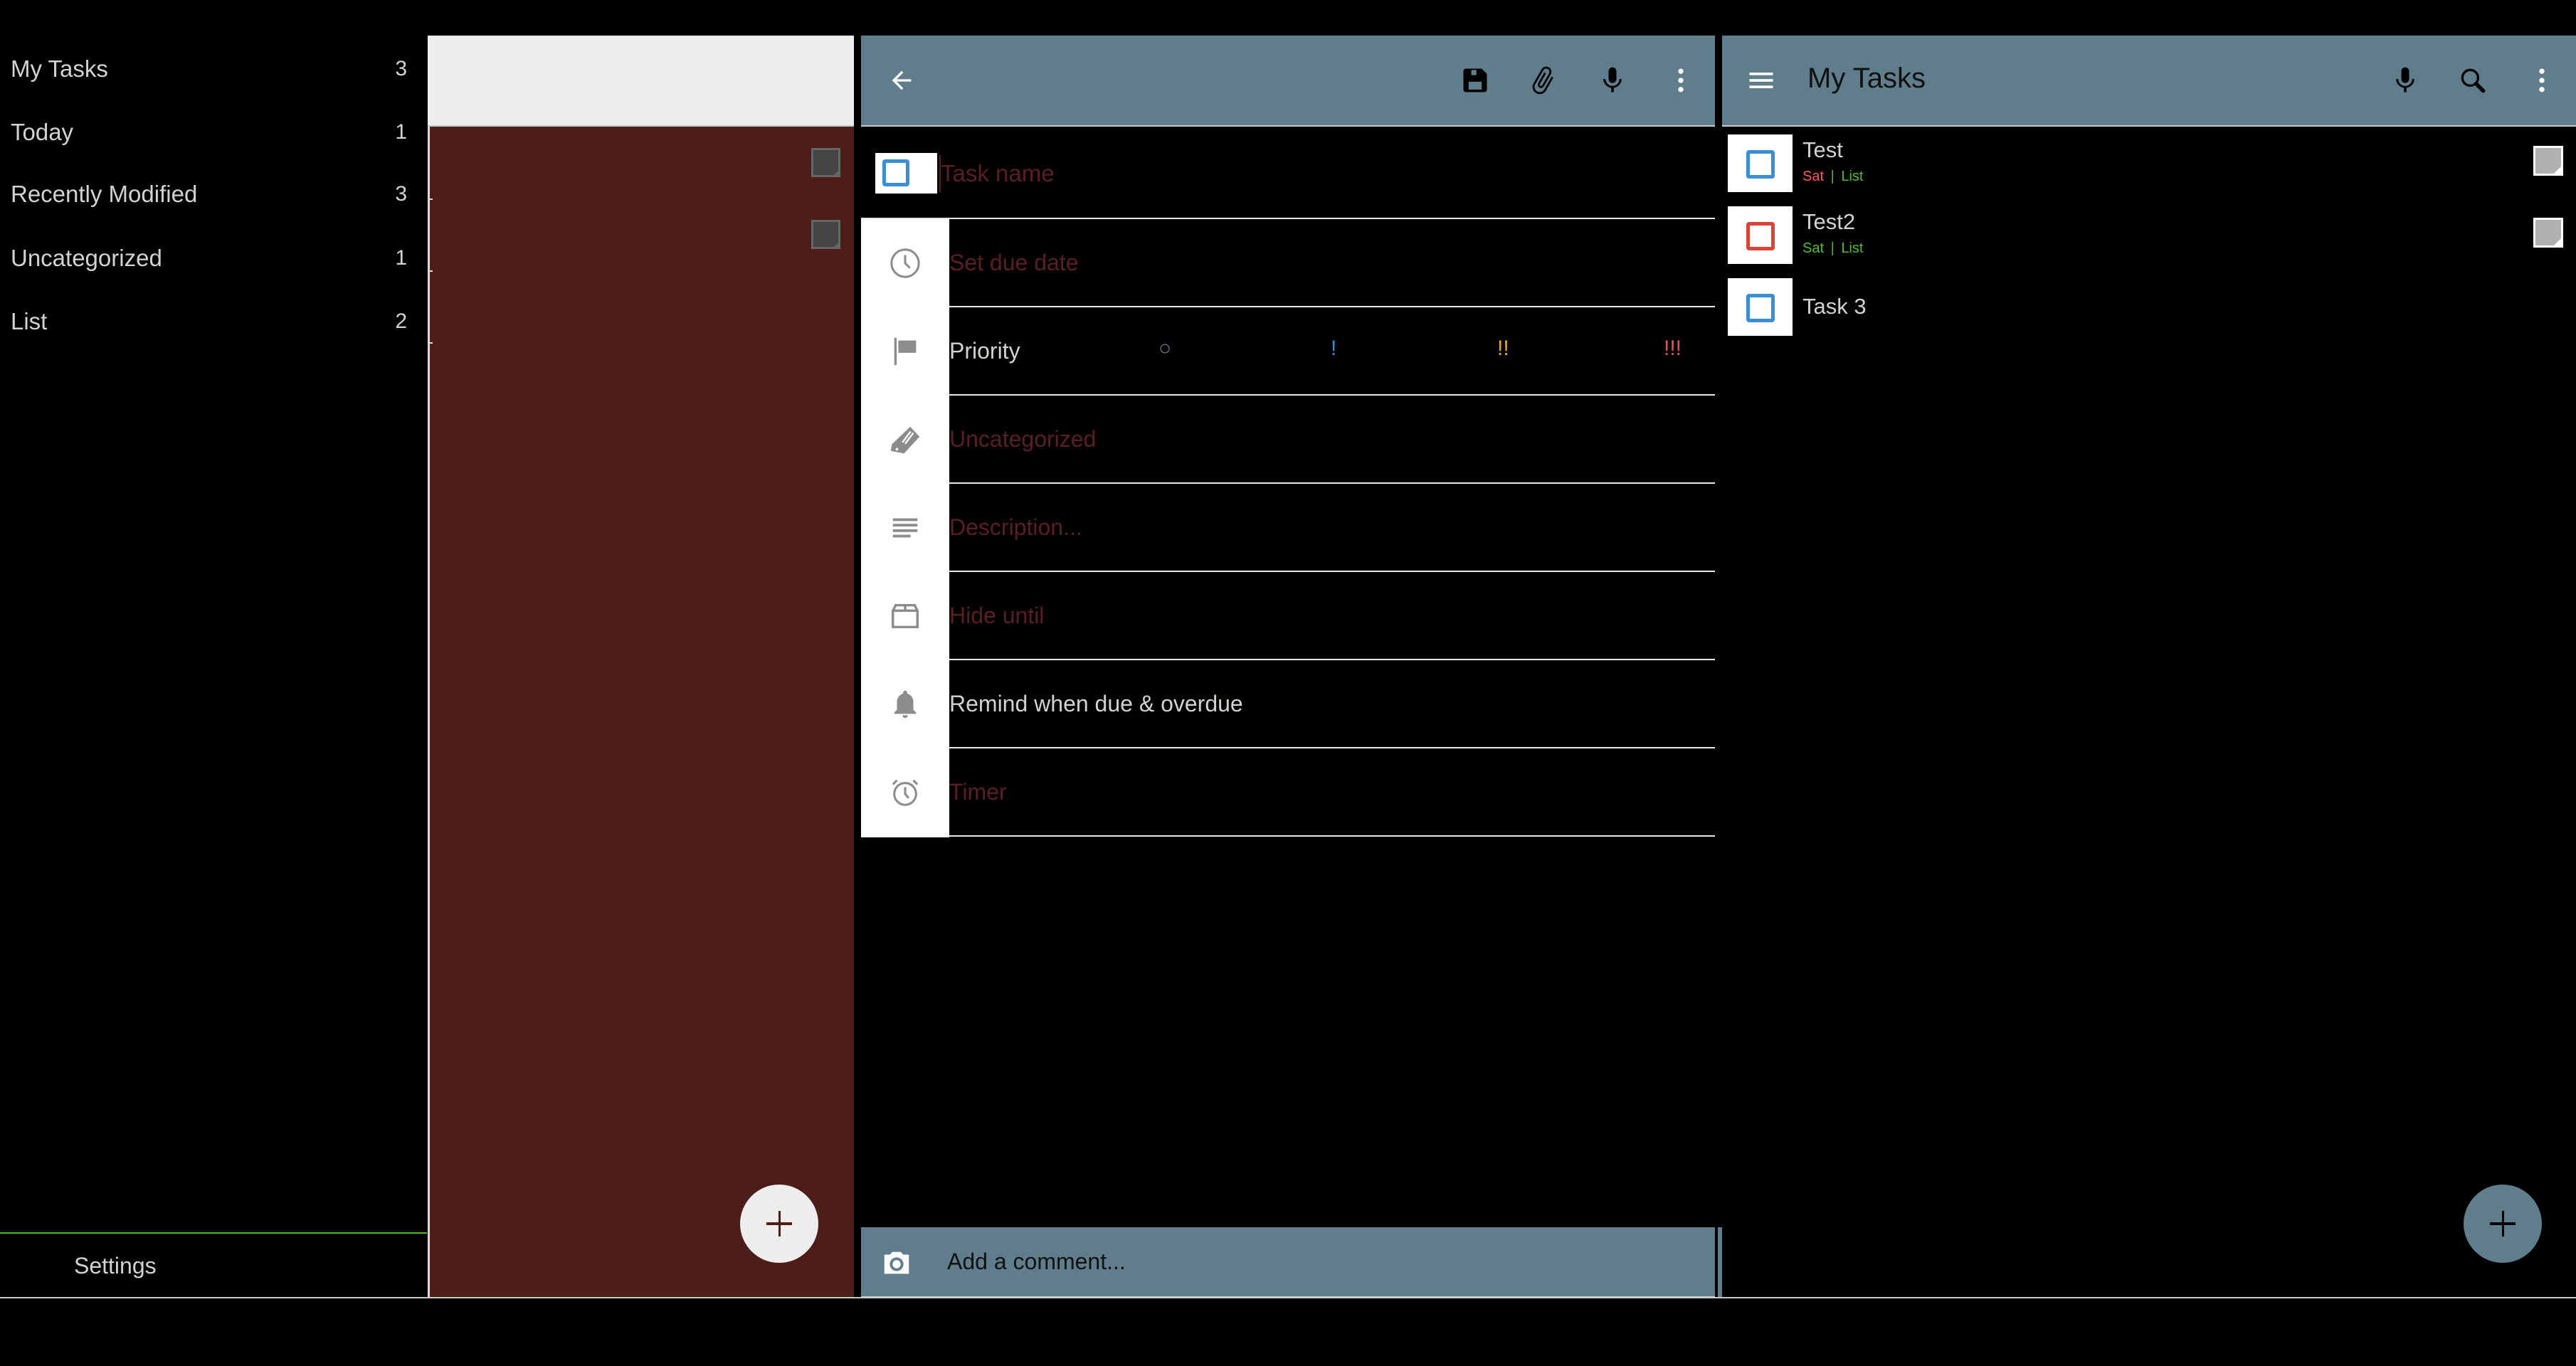  I want to click on tag-icon, so click(905, 439).